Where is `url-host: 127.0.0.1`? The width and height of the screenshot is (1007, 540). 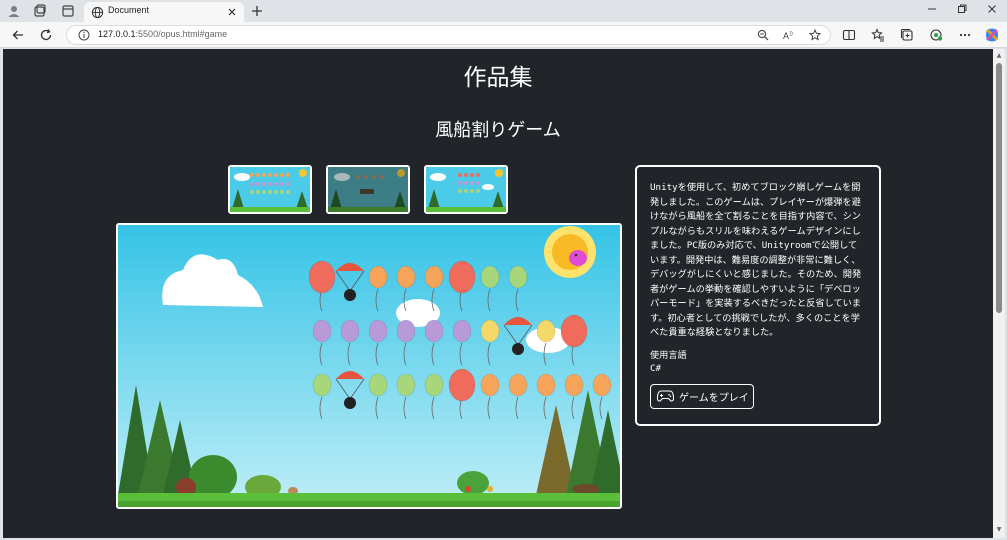
url-host: 127.0.0.1 is located at coordinates (117, 34).